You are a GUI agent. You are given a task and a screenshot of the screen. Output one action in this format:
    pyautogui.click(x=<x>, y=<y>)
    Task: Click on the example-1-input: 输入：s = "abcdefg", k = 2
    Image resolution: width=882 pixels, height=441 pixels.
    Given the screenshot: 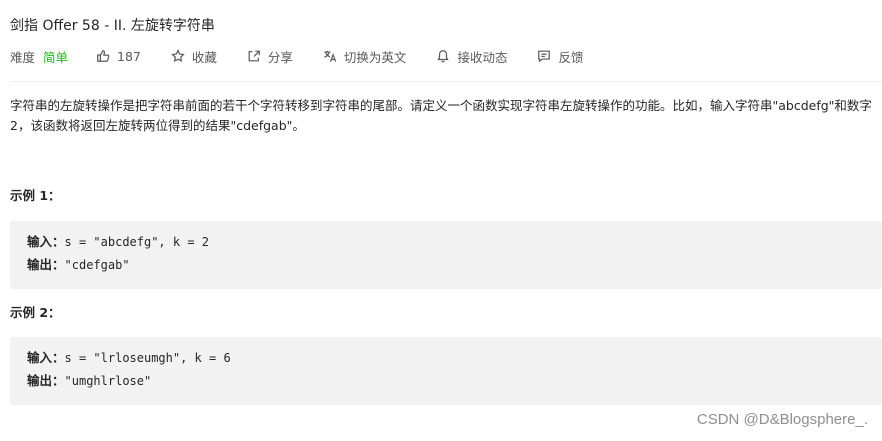 What is the action you would take?
    pyautogui.click(x=118, y=242)
    